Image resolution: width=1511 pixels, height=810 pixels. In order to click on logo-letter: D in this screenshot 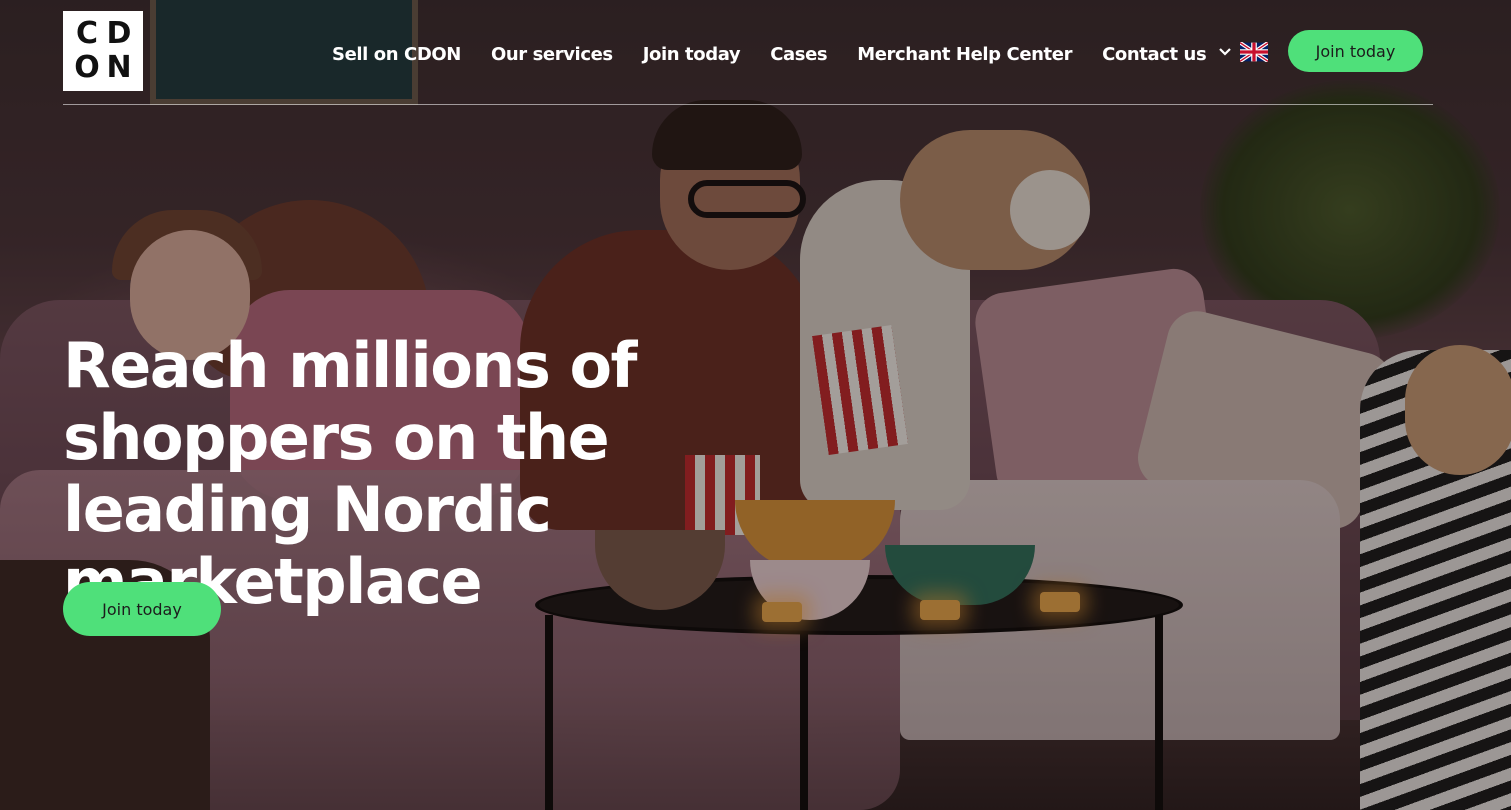, I will do `click(119, 33)`.